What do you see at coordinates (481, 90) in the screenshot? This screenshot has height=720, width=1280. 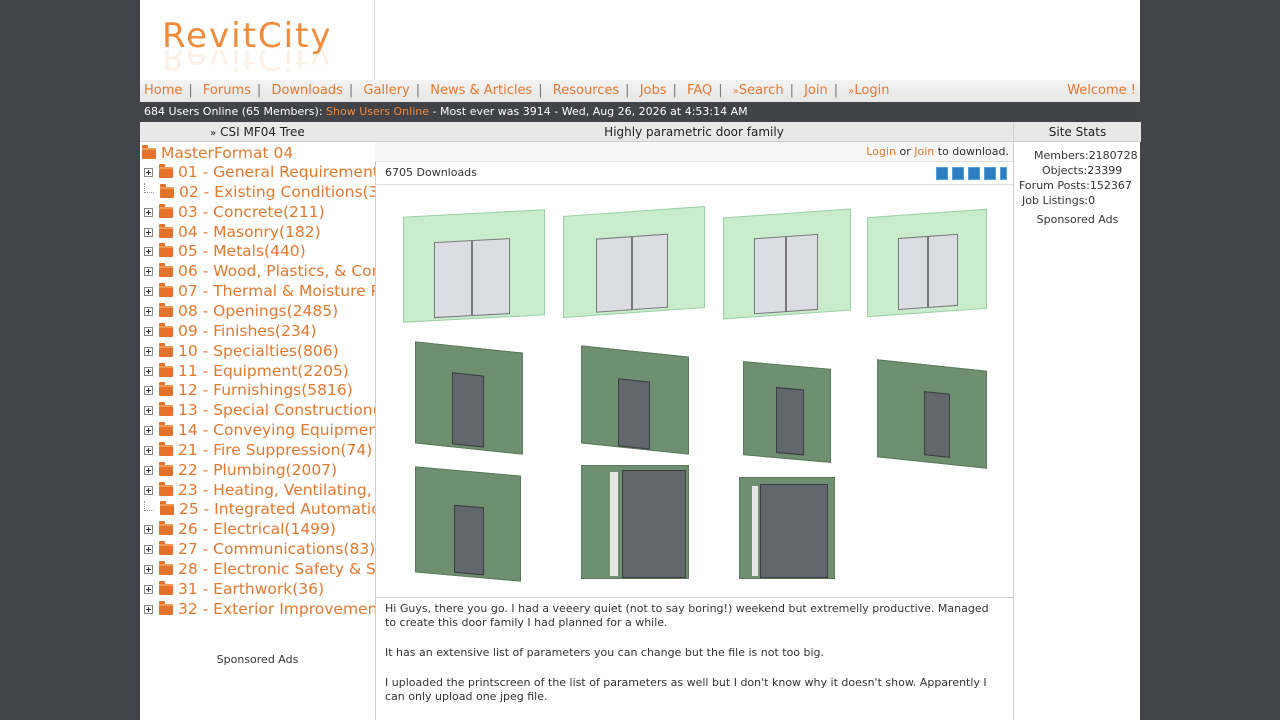 I see `nav-news-articles: News & Articles` at bounding box center [481, 90].